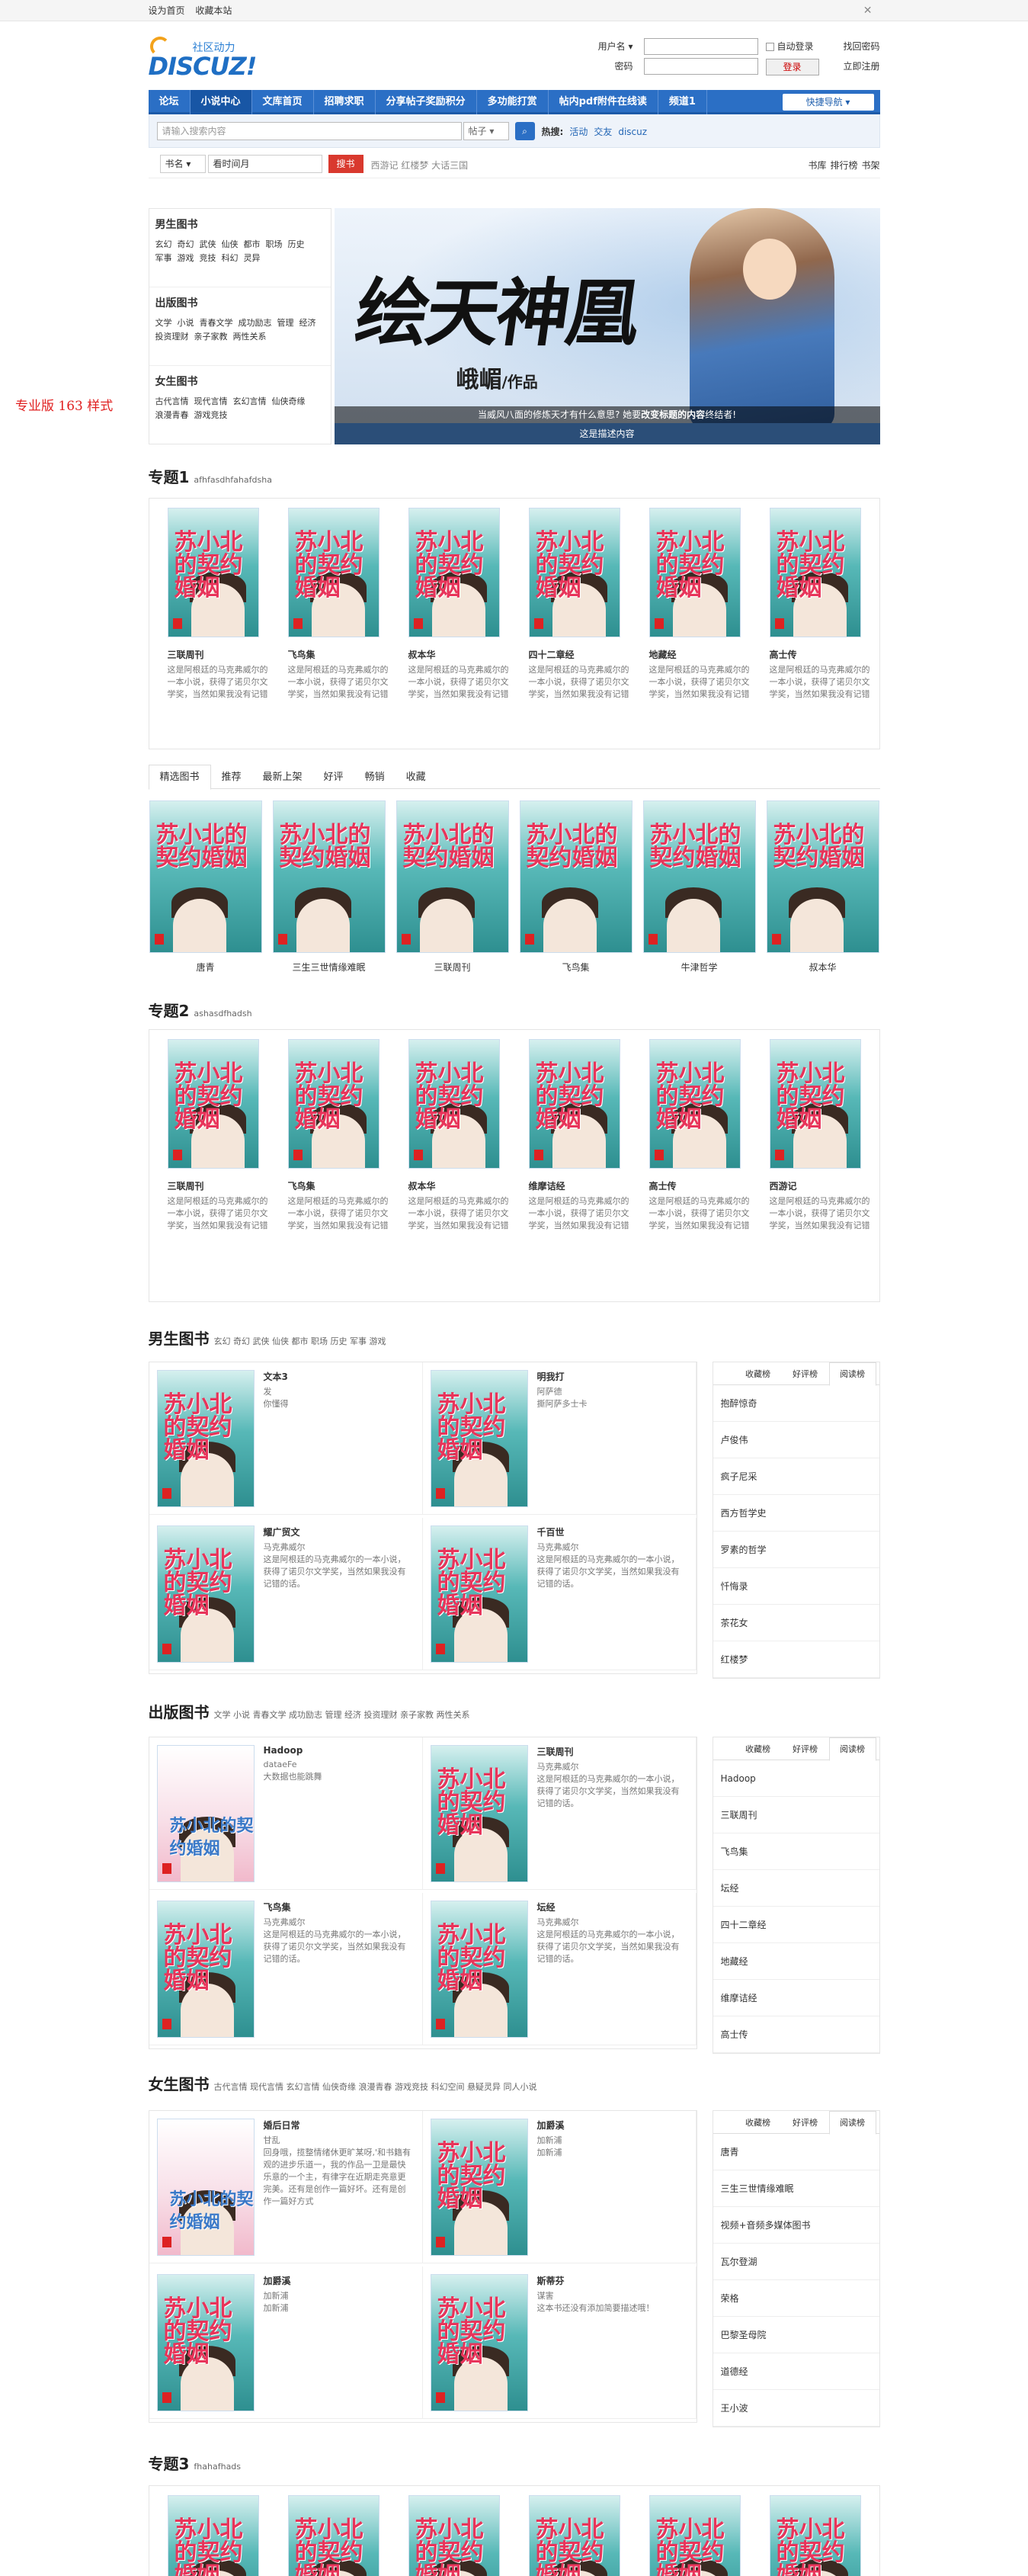  What do you see at coordinates (805, 1749) in the screenshot?
I see `rank-tab: 好评榜` at bounding box center [805, 1749].